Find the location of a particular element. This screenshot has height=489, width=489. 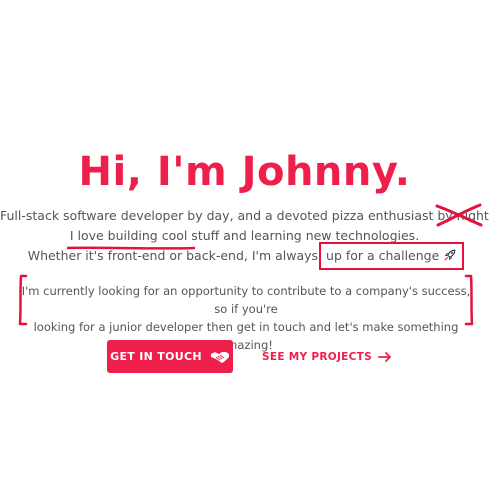

underlined-text: I love building cool stuff is located at coordinates (143, 238).